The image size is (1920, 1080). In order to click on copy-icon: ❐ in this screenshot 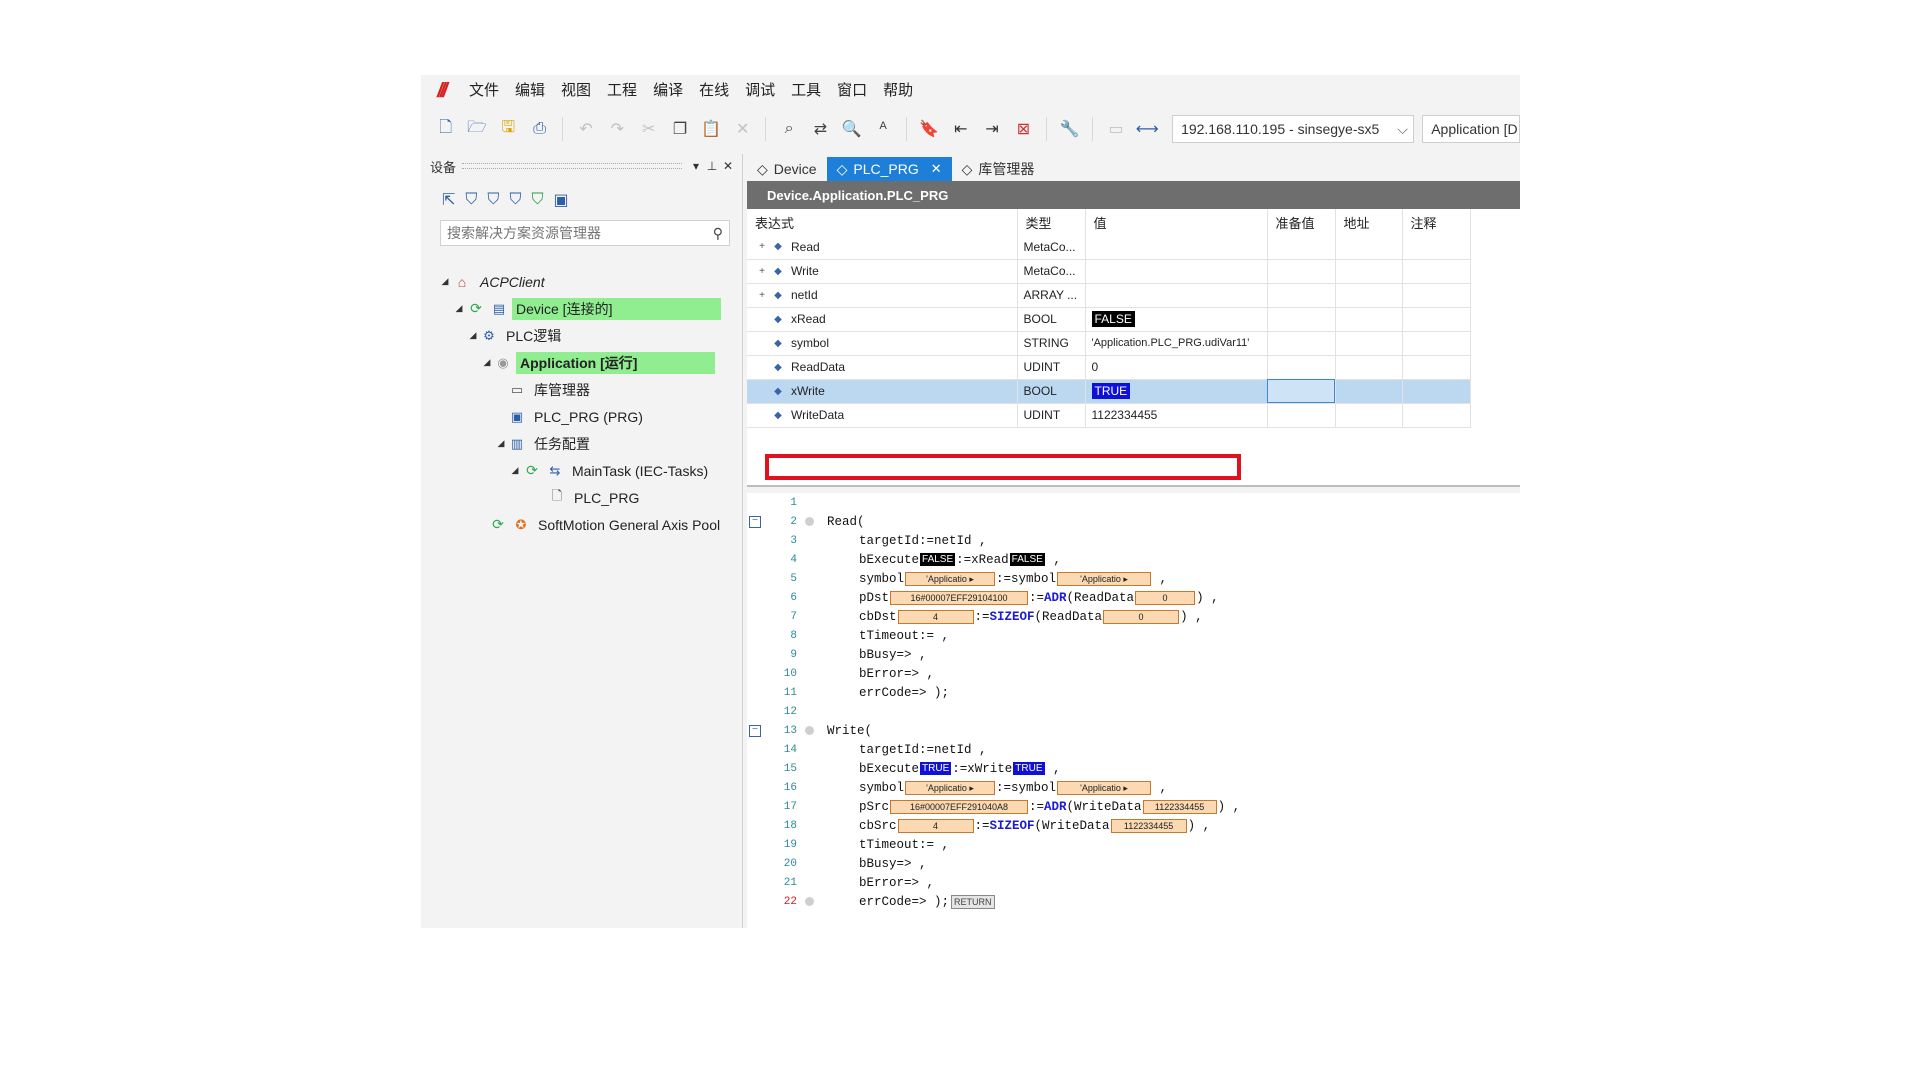, I will do `click(679, 129)`.